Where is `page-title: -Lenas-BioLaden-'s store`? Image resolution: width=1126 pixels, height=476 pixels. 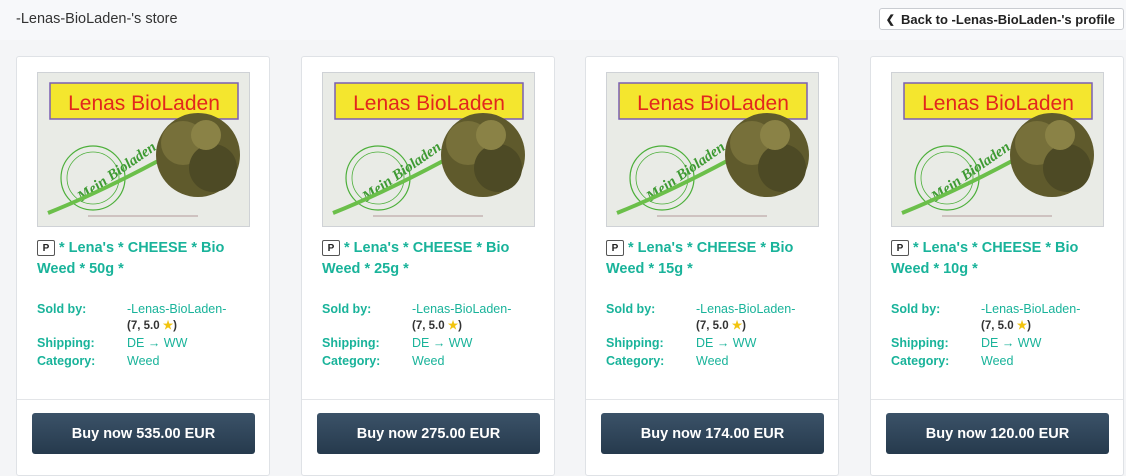
page-title: -Lenas-BioLaden-'s store is located at coordinates (97, 19).